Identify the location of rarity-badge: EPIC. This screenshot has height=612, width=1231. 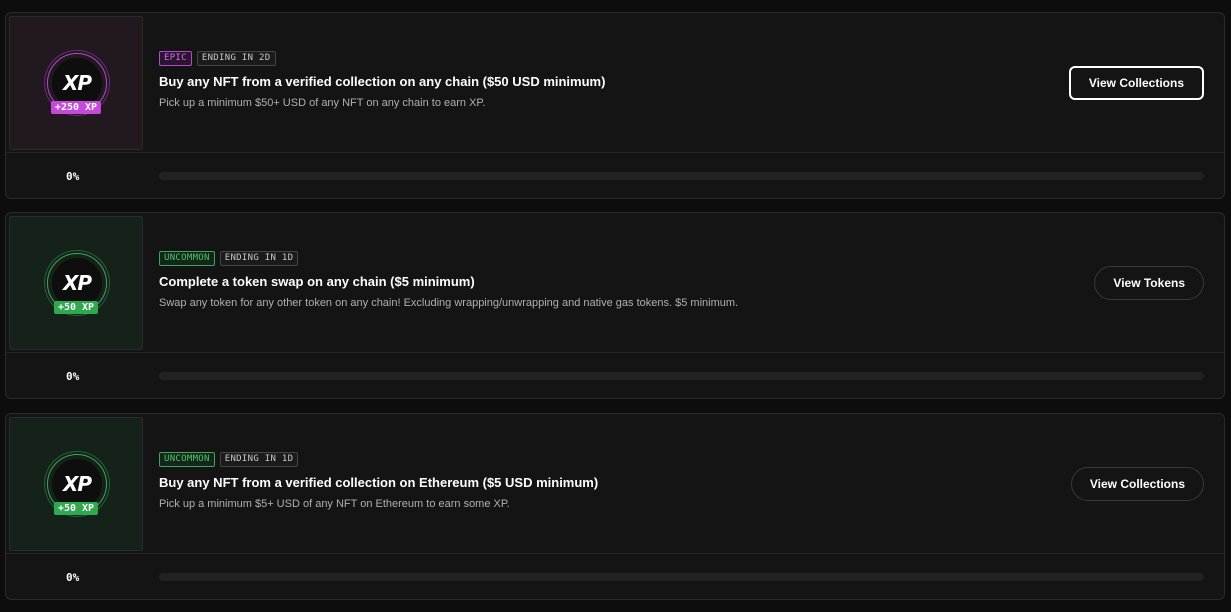
(175, 58).